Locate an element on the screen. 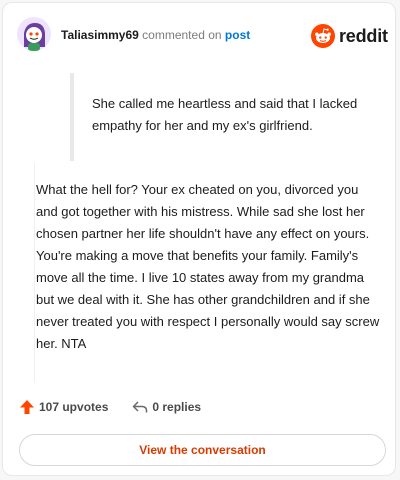  reply-count: 0 replies is located at coordinates (177, 407).